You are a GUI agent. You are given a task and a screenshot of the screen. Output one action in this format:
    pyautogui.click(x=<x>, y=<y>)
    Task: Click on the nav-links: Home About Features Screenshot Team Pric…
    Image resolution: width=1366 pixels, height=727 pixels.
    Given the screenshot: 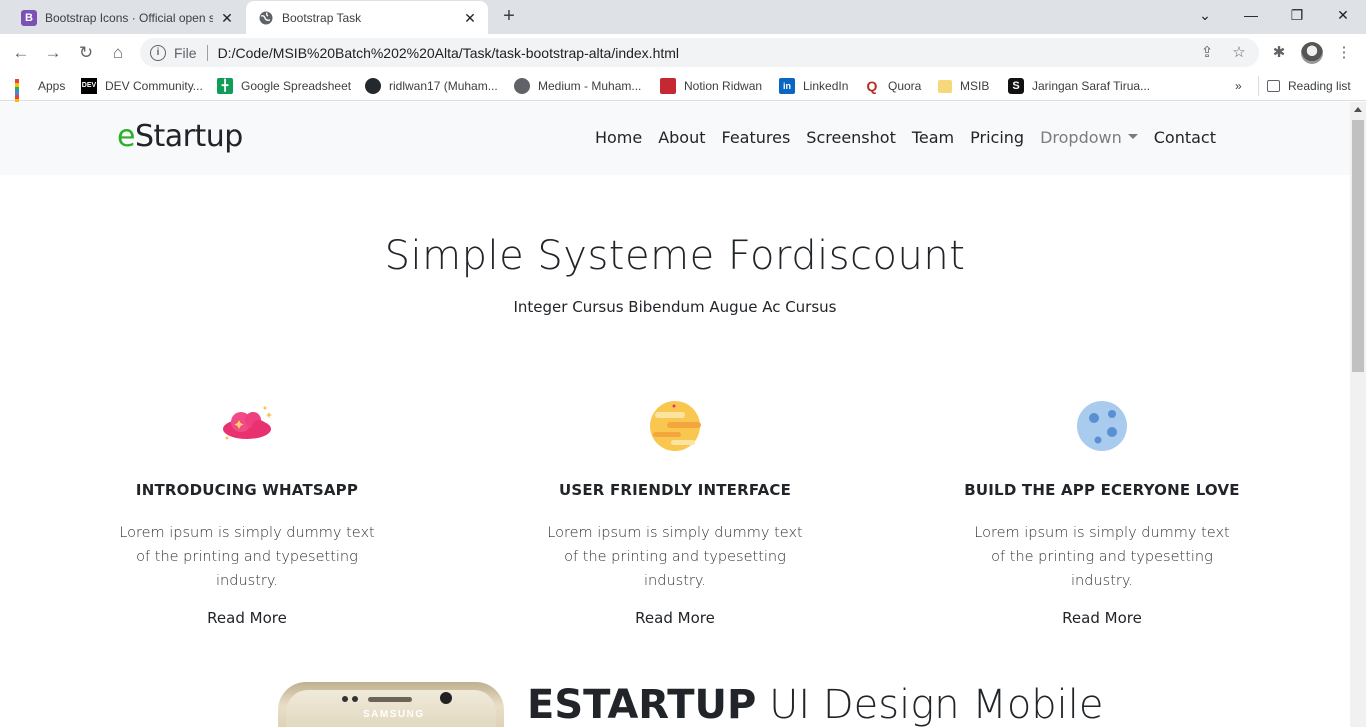 What is the action you would take?
    pyautogui.click(x=905, y=137)
    